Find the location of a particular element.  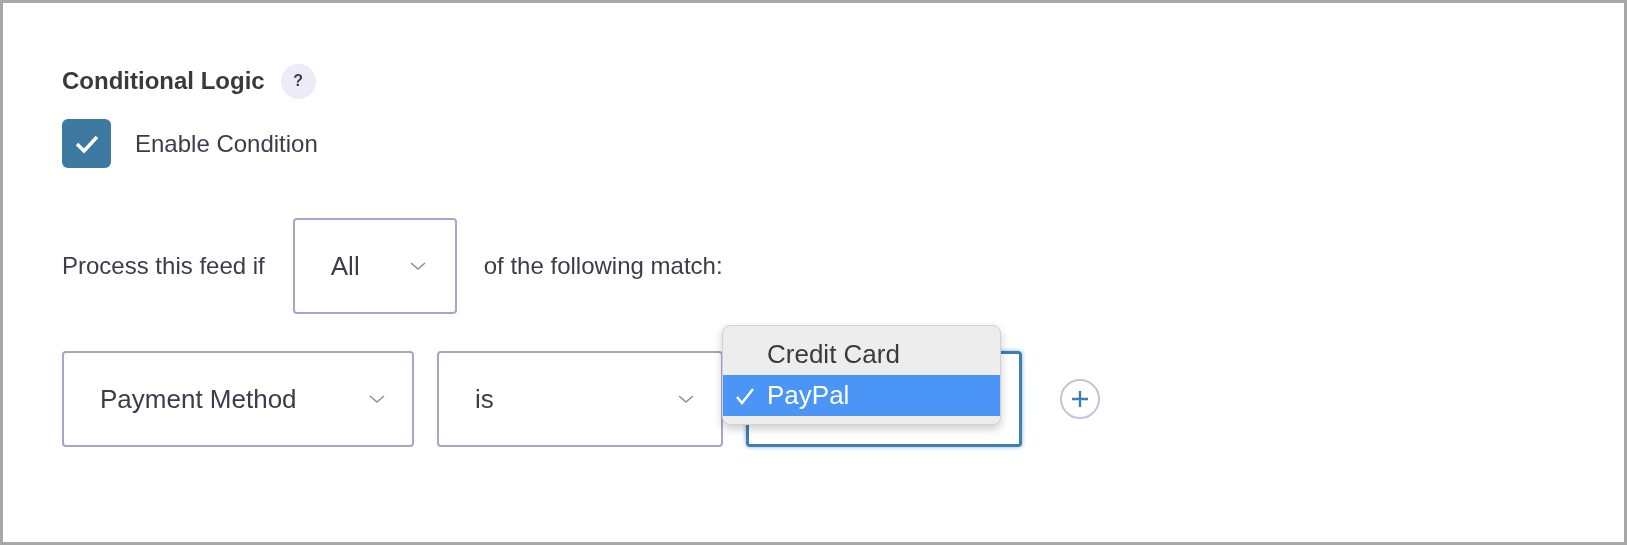

checkbox-label: Enable Condition is located at coordinates (226, 143).